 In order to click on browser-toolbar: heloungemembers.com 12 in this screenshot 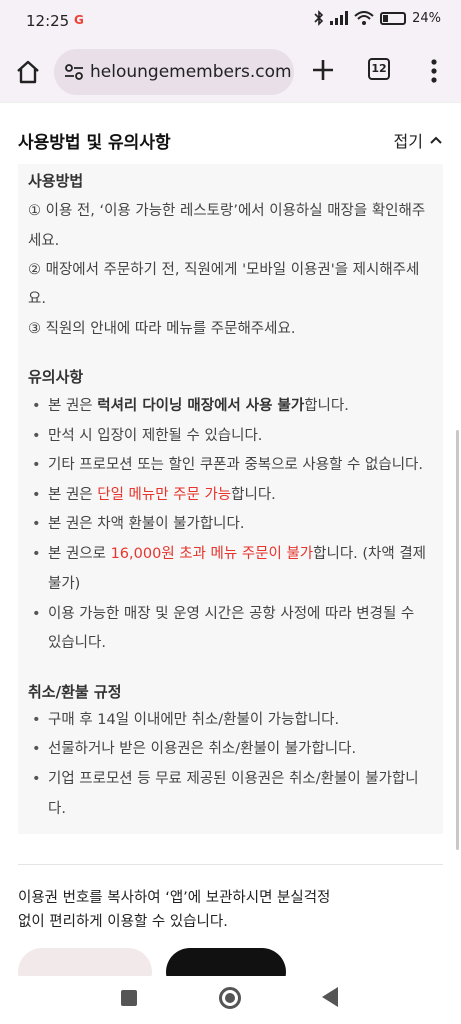, I will do `click(230, 73)`.